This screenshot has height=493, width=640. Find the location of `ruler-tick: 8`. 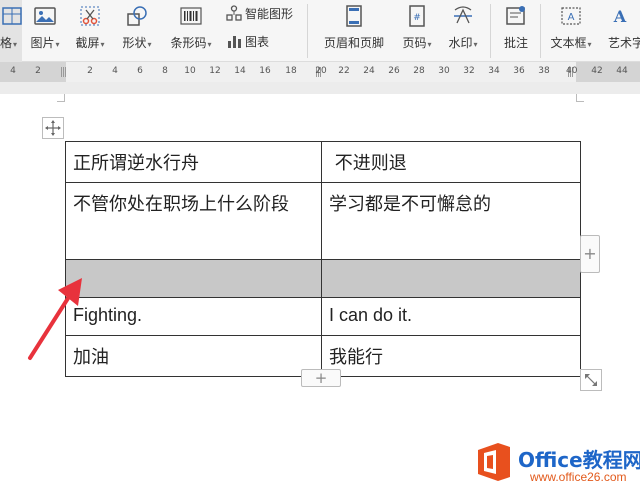

ruler-tick: 8 is located at coordinates (165, 71).